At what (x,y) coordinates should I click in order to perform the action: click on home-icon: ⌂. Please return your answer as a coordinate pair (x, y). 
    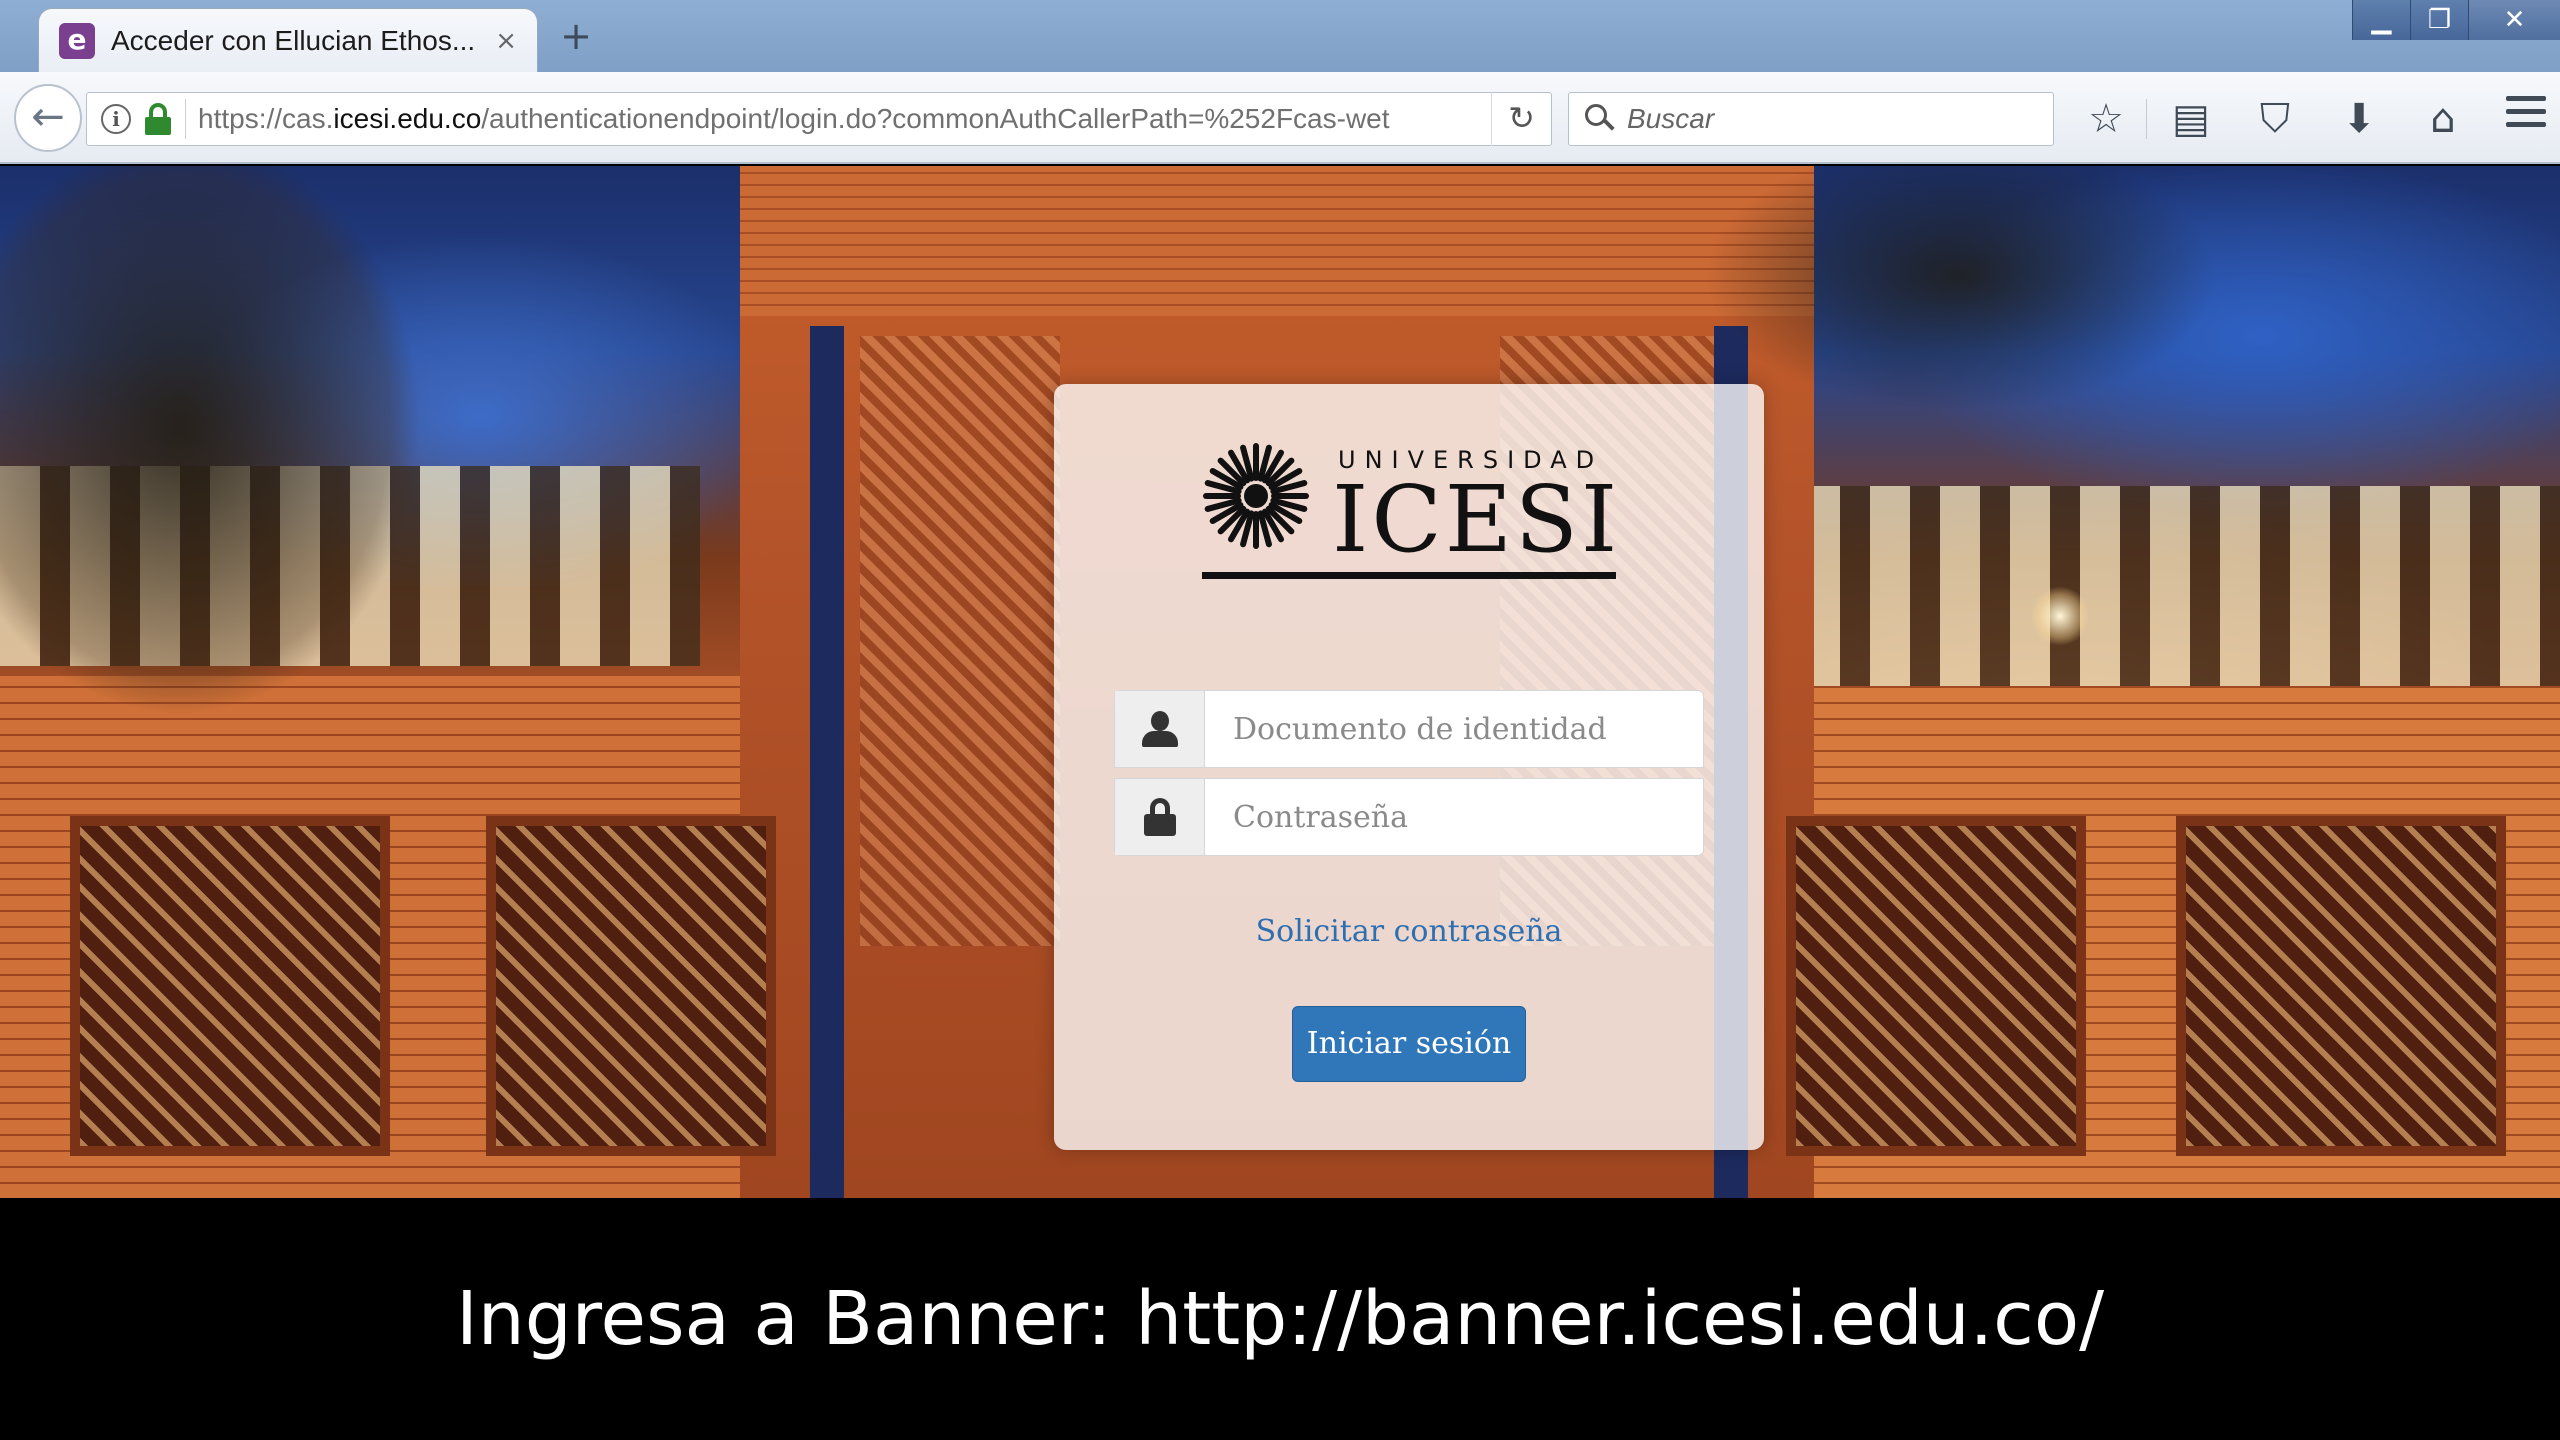
    Looking at the image, I should click on (2443, 119).